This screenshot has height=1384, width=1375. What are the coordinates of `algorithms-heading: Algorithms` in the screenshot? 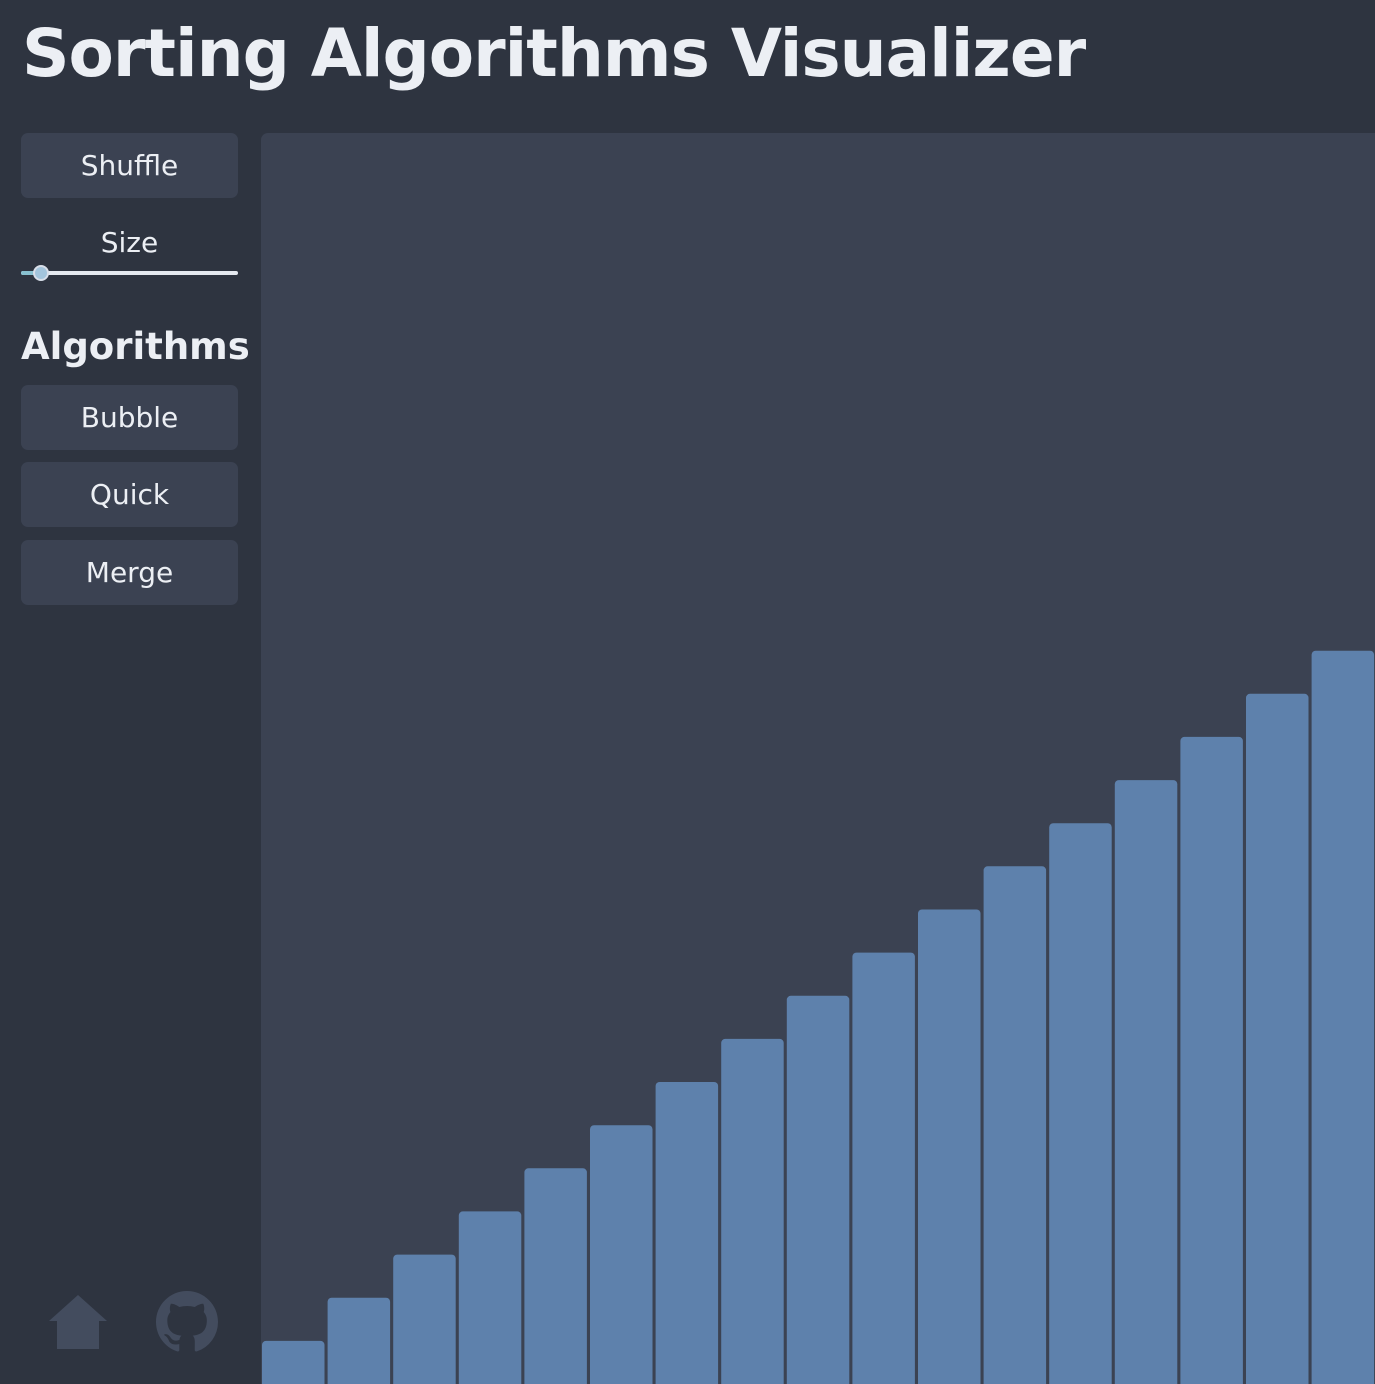 It's located at (135, 346).